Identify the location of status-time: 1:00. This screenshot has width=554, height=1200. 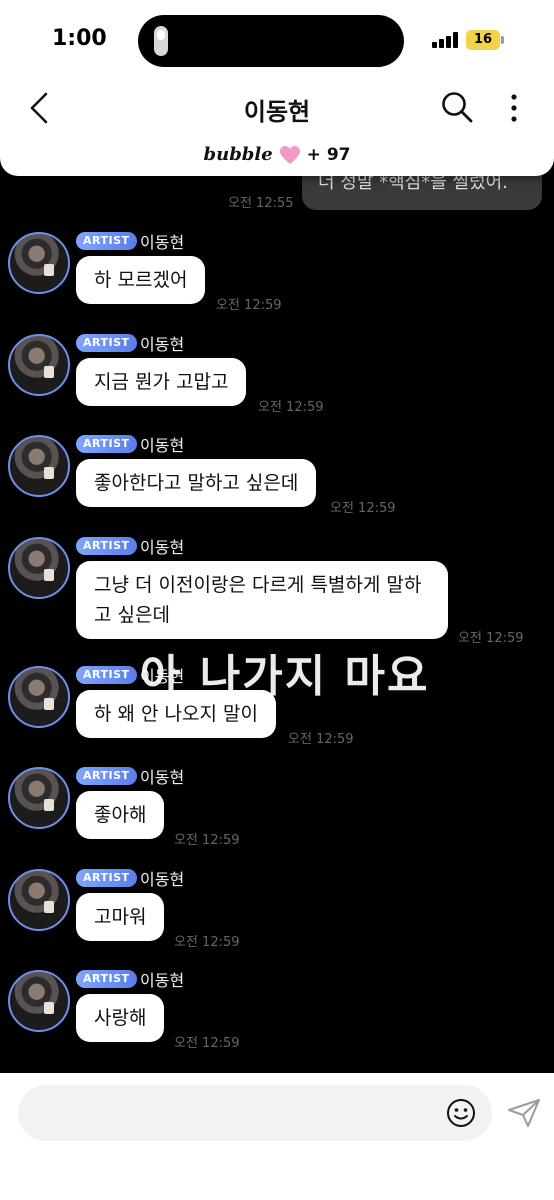
(79, 38).